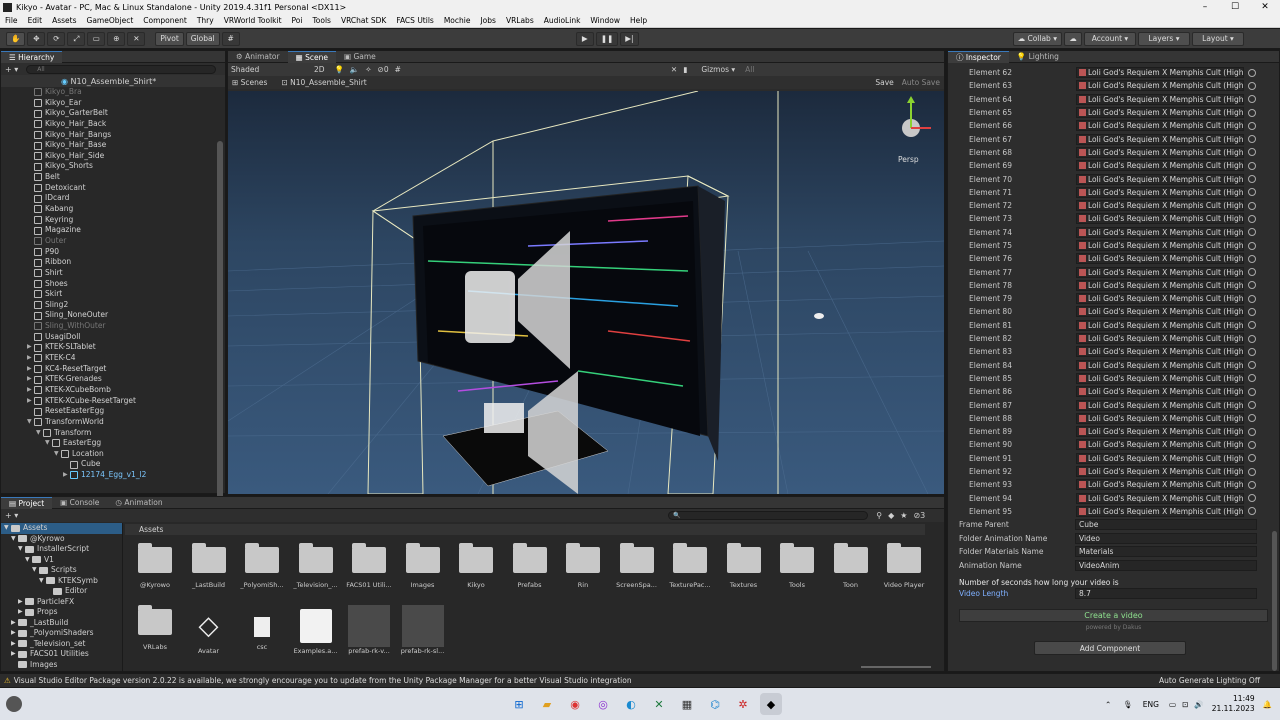  What do you see at coordinates (360, 57) in the screenshot?
I see `tab-game: ▣ Game` at bounding box center [360, 57].